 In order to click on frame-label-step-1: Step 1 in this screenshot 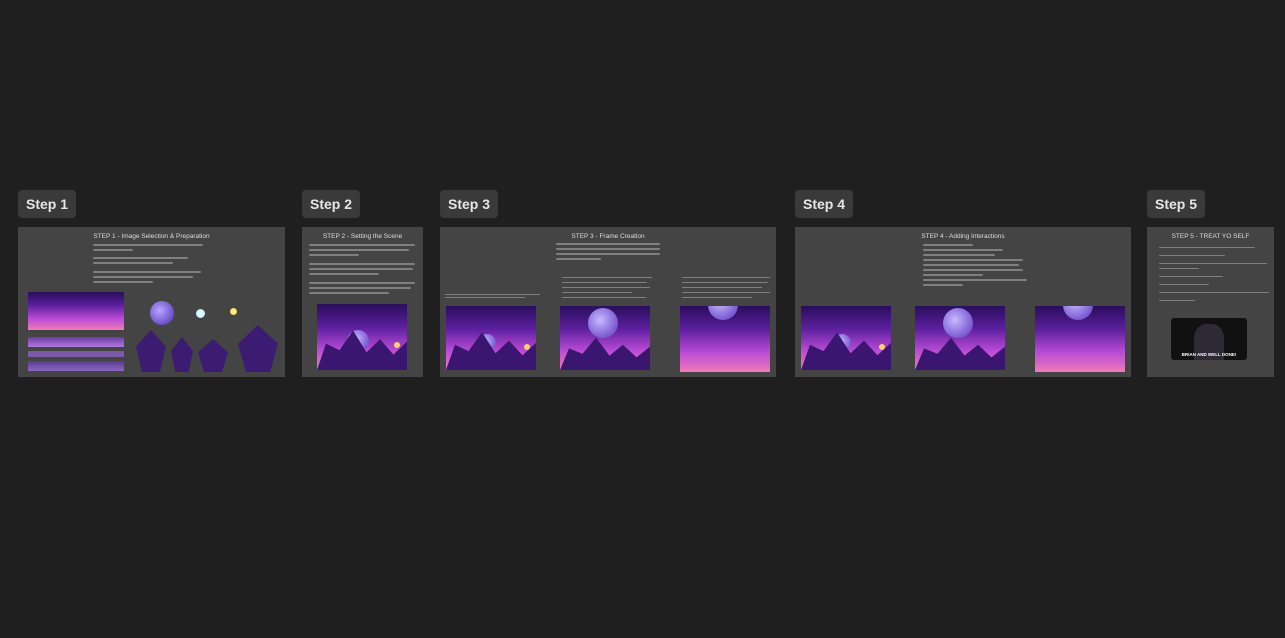, I will do `click(47, 204)`.